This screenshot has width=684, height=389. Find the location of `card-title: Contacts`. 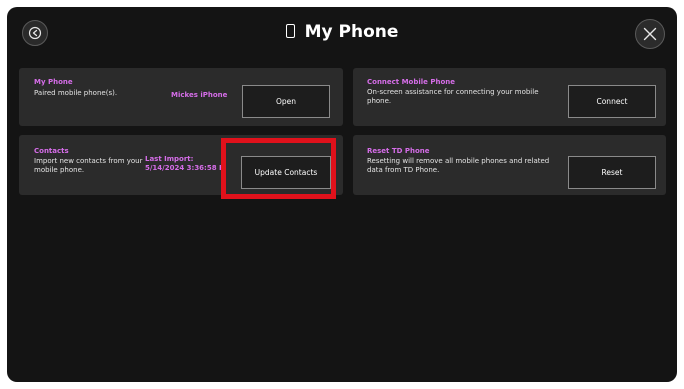

card-title: Contacts is located at coordinates (51, 151).